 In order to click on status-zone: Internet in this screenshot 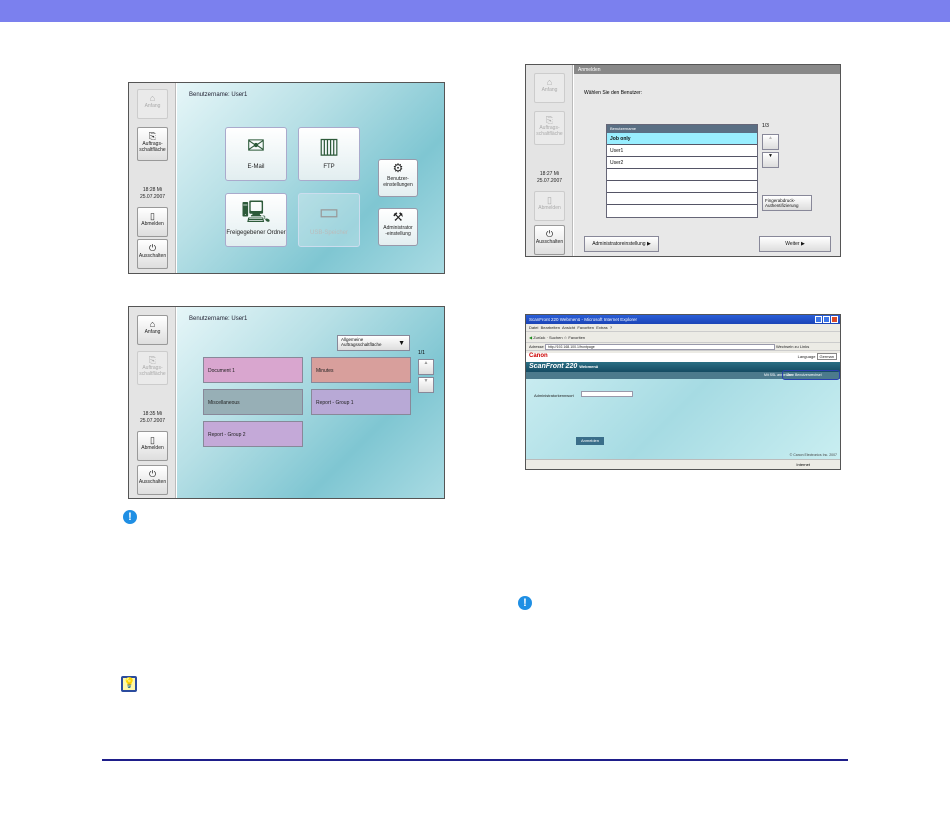, I will do `click(803, 464)`.